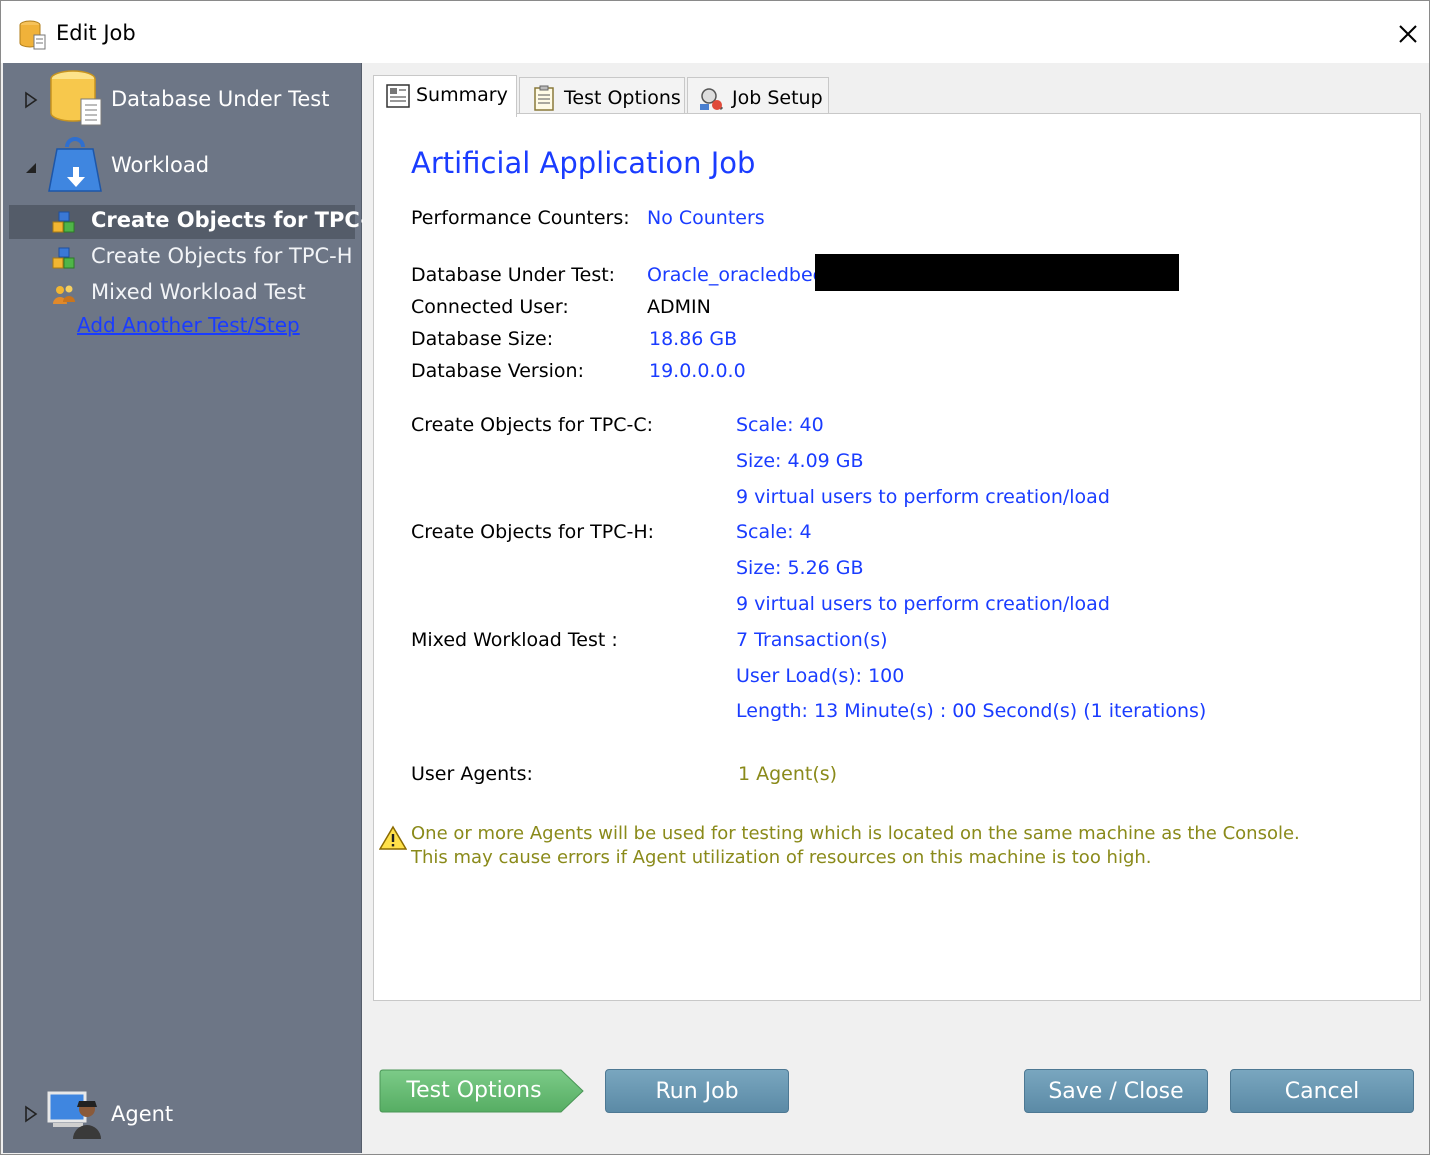 The image size is (1430, 1155). I want to click on collapse-arrow-icon, so click(31, 168).